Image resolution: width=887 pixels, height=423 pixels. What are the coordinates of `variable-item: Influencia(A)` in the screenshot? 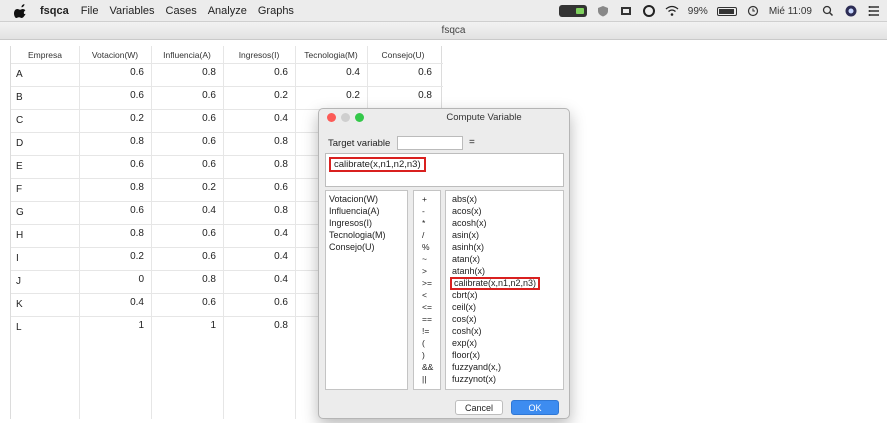 It's located at (354, 211).